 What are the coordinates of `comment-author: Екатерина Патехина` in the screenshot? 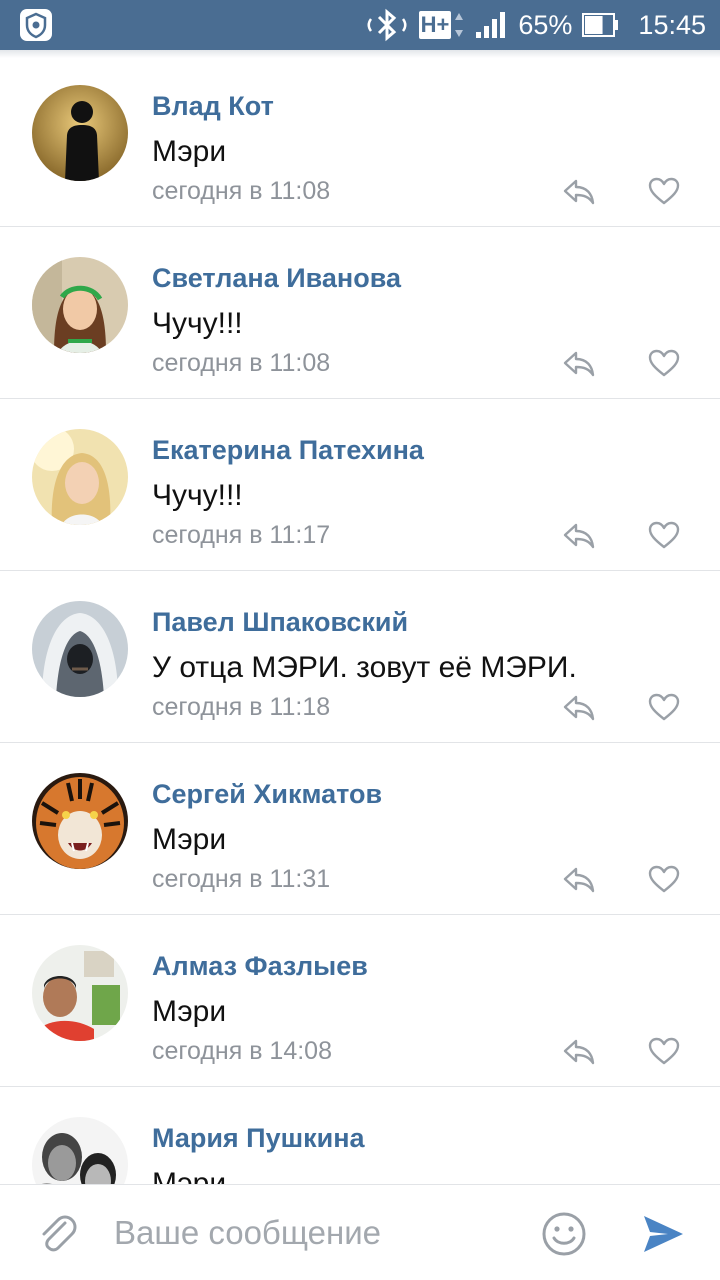 It's located at (288, 450).